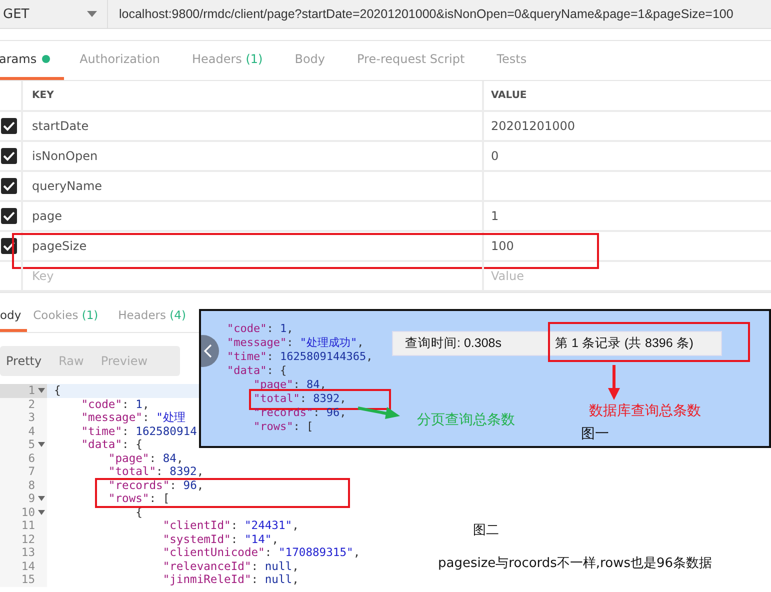 The image size is (771, 592). I want to click on url-field: localhost:9800/rmdc/client/page?startDate=20201201000&isNonOpen=0&queryName&page=1&pageSize=100, so click(439, 14).